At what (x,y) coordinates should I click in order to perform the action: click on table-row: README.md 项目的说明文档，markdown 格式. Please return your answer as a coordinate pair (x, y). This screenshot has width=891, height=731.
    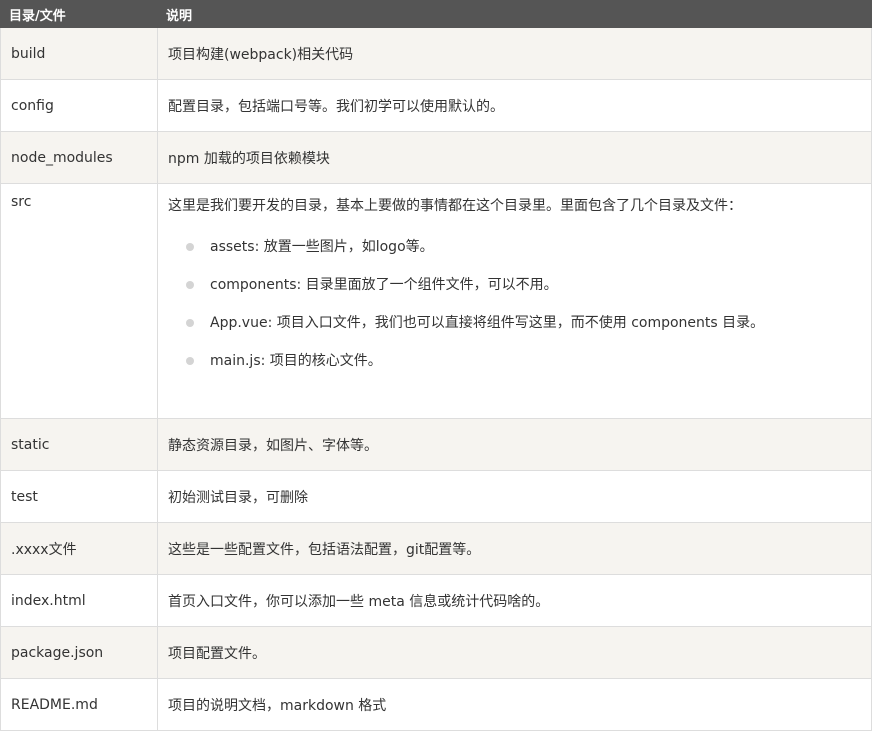
    Looking at the image, I should click on (436, 704).